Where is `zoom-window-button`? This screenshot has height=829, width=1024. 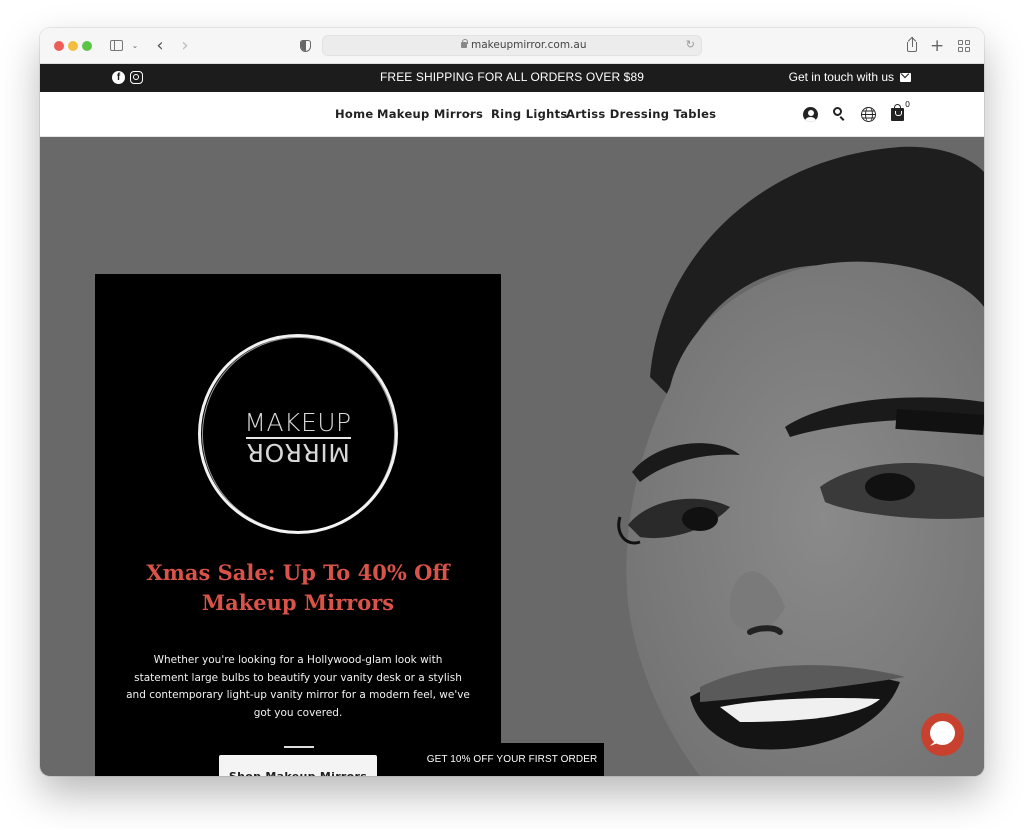 zoom-window-button is located at coordinates (87, 46).